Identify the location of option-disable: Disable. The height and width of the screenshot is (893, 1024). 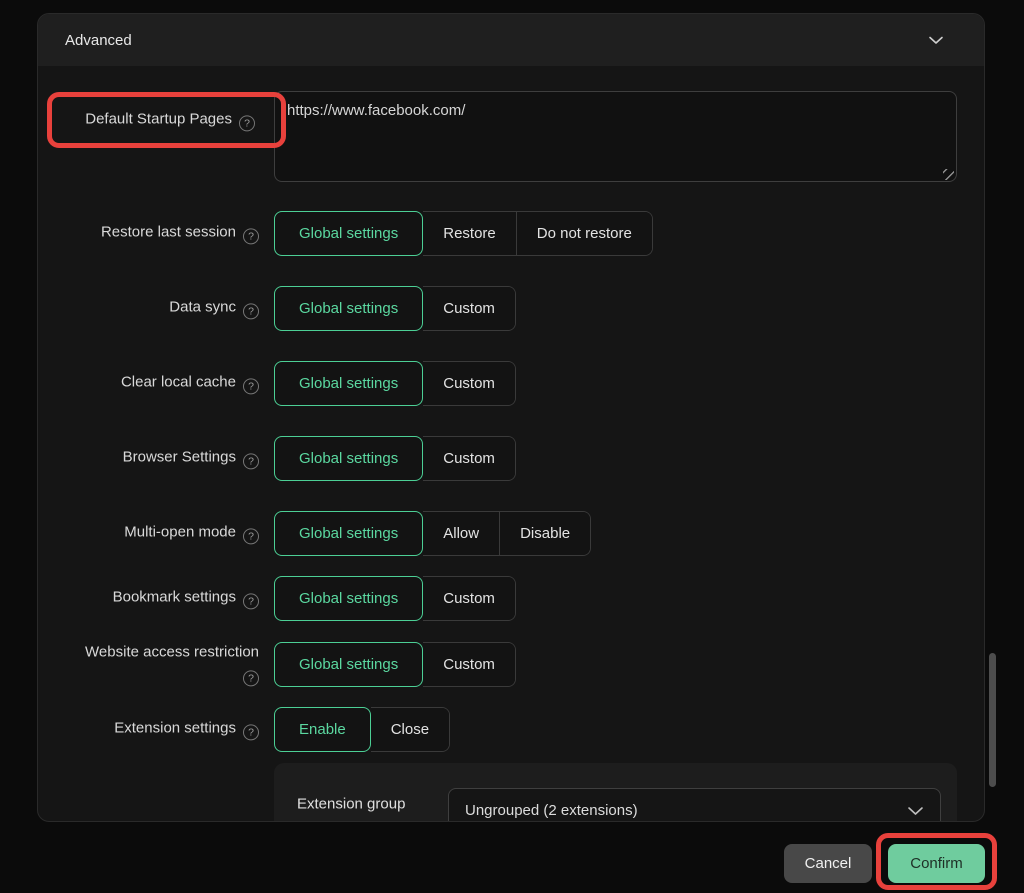
(545, 533).